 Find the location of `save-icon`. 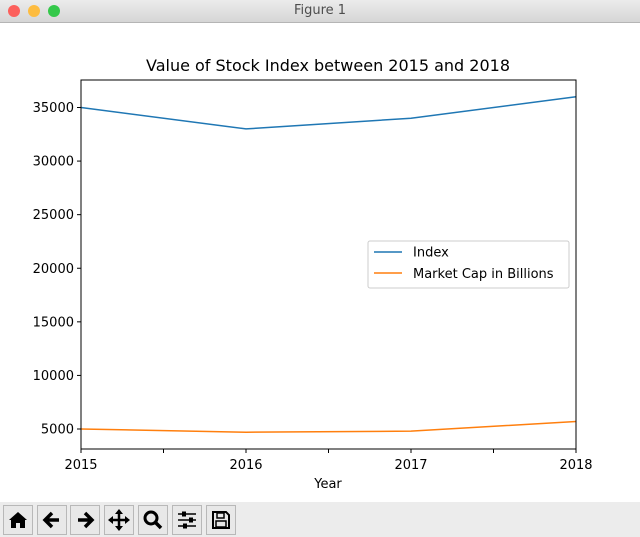

save-icon is located at coordinates (221, 520).